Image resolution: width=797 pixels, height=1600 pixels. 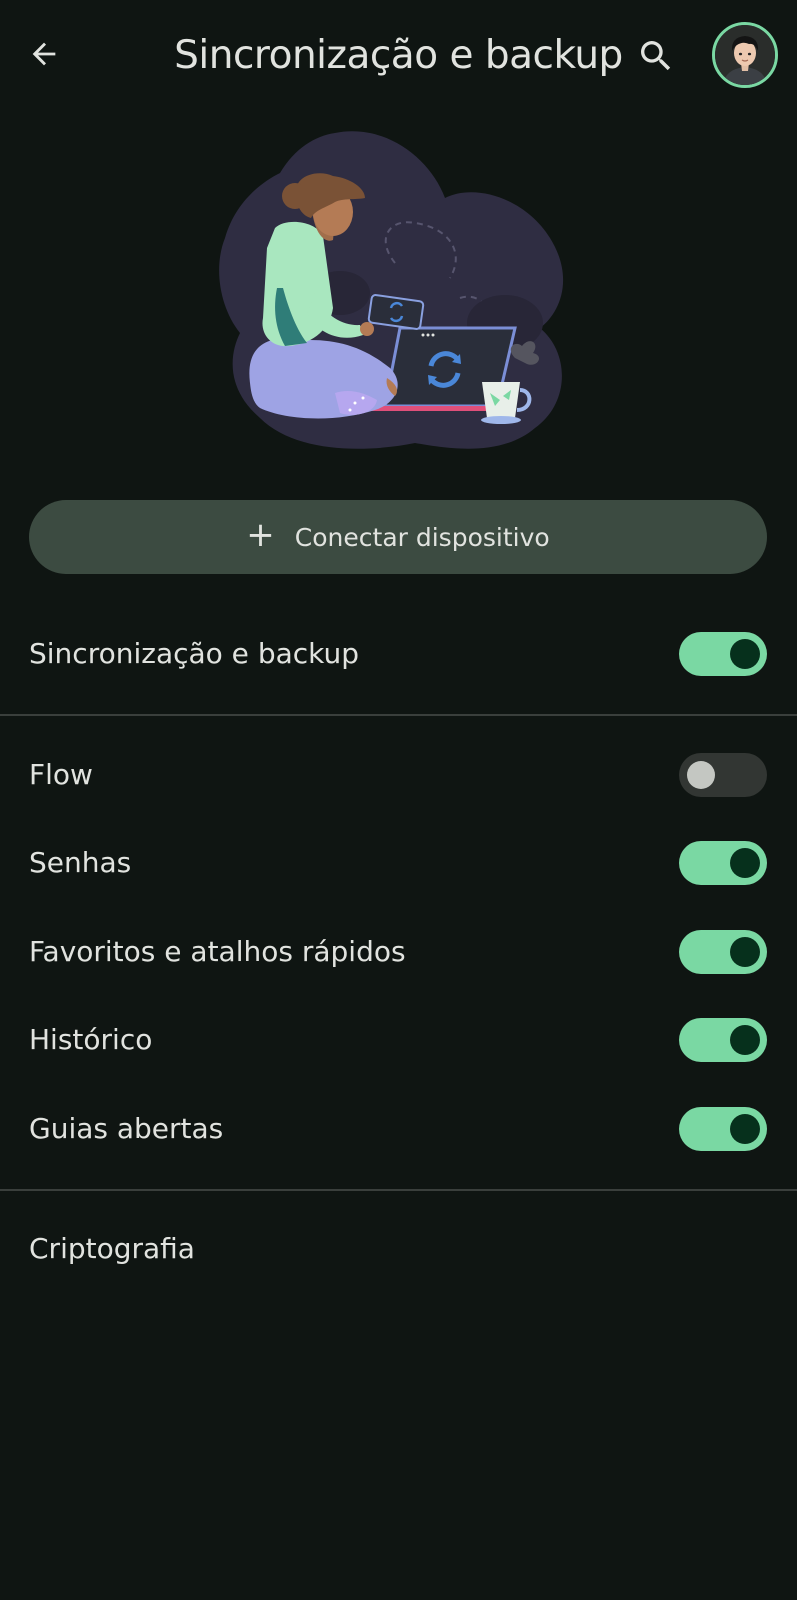 What do you see at coordinates (723, 952) in the screenshot?
I see `item-favoritos-switch` at bounding box center [723, 952].